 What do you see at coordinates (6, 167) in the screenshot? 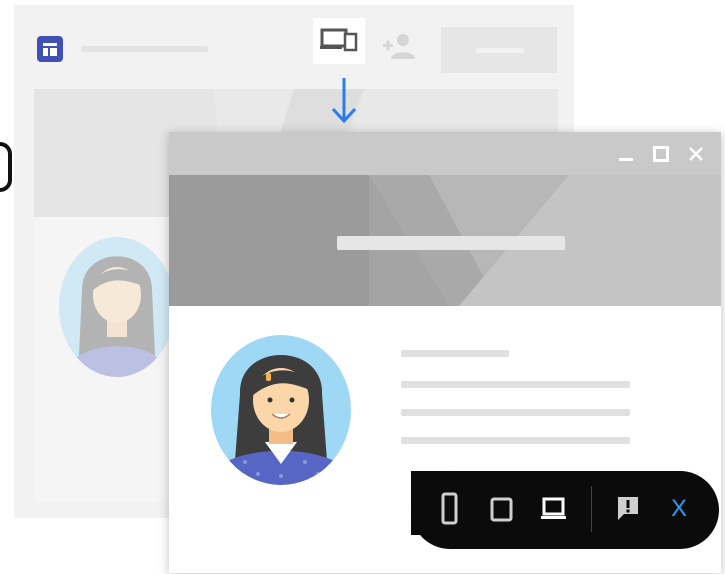
I see `partial-icon` at bounding box center [6, 167].